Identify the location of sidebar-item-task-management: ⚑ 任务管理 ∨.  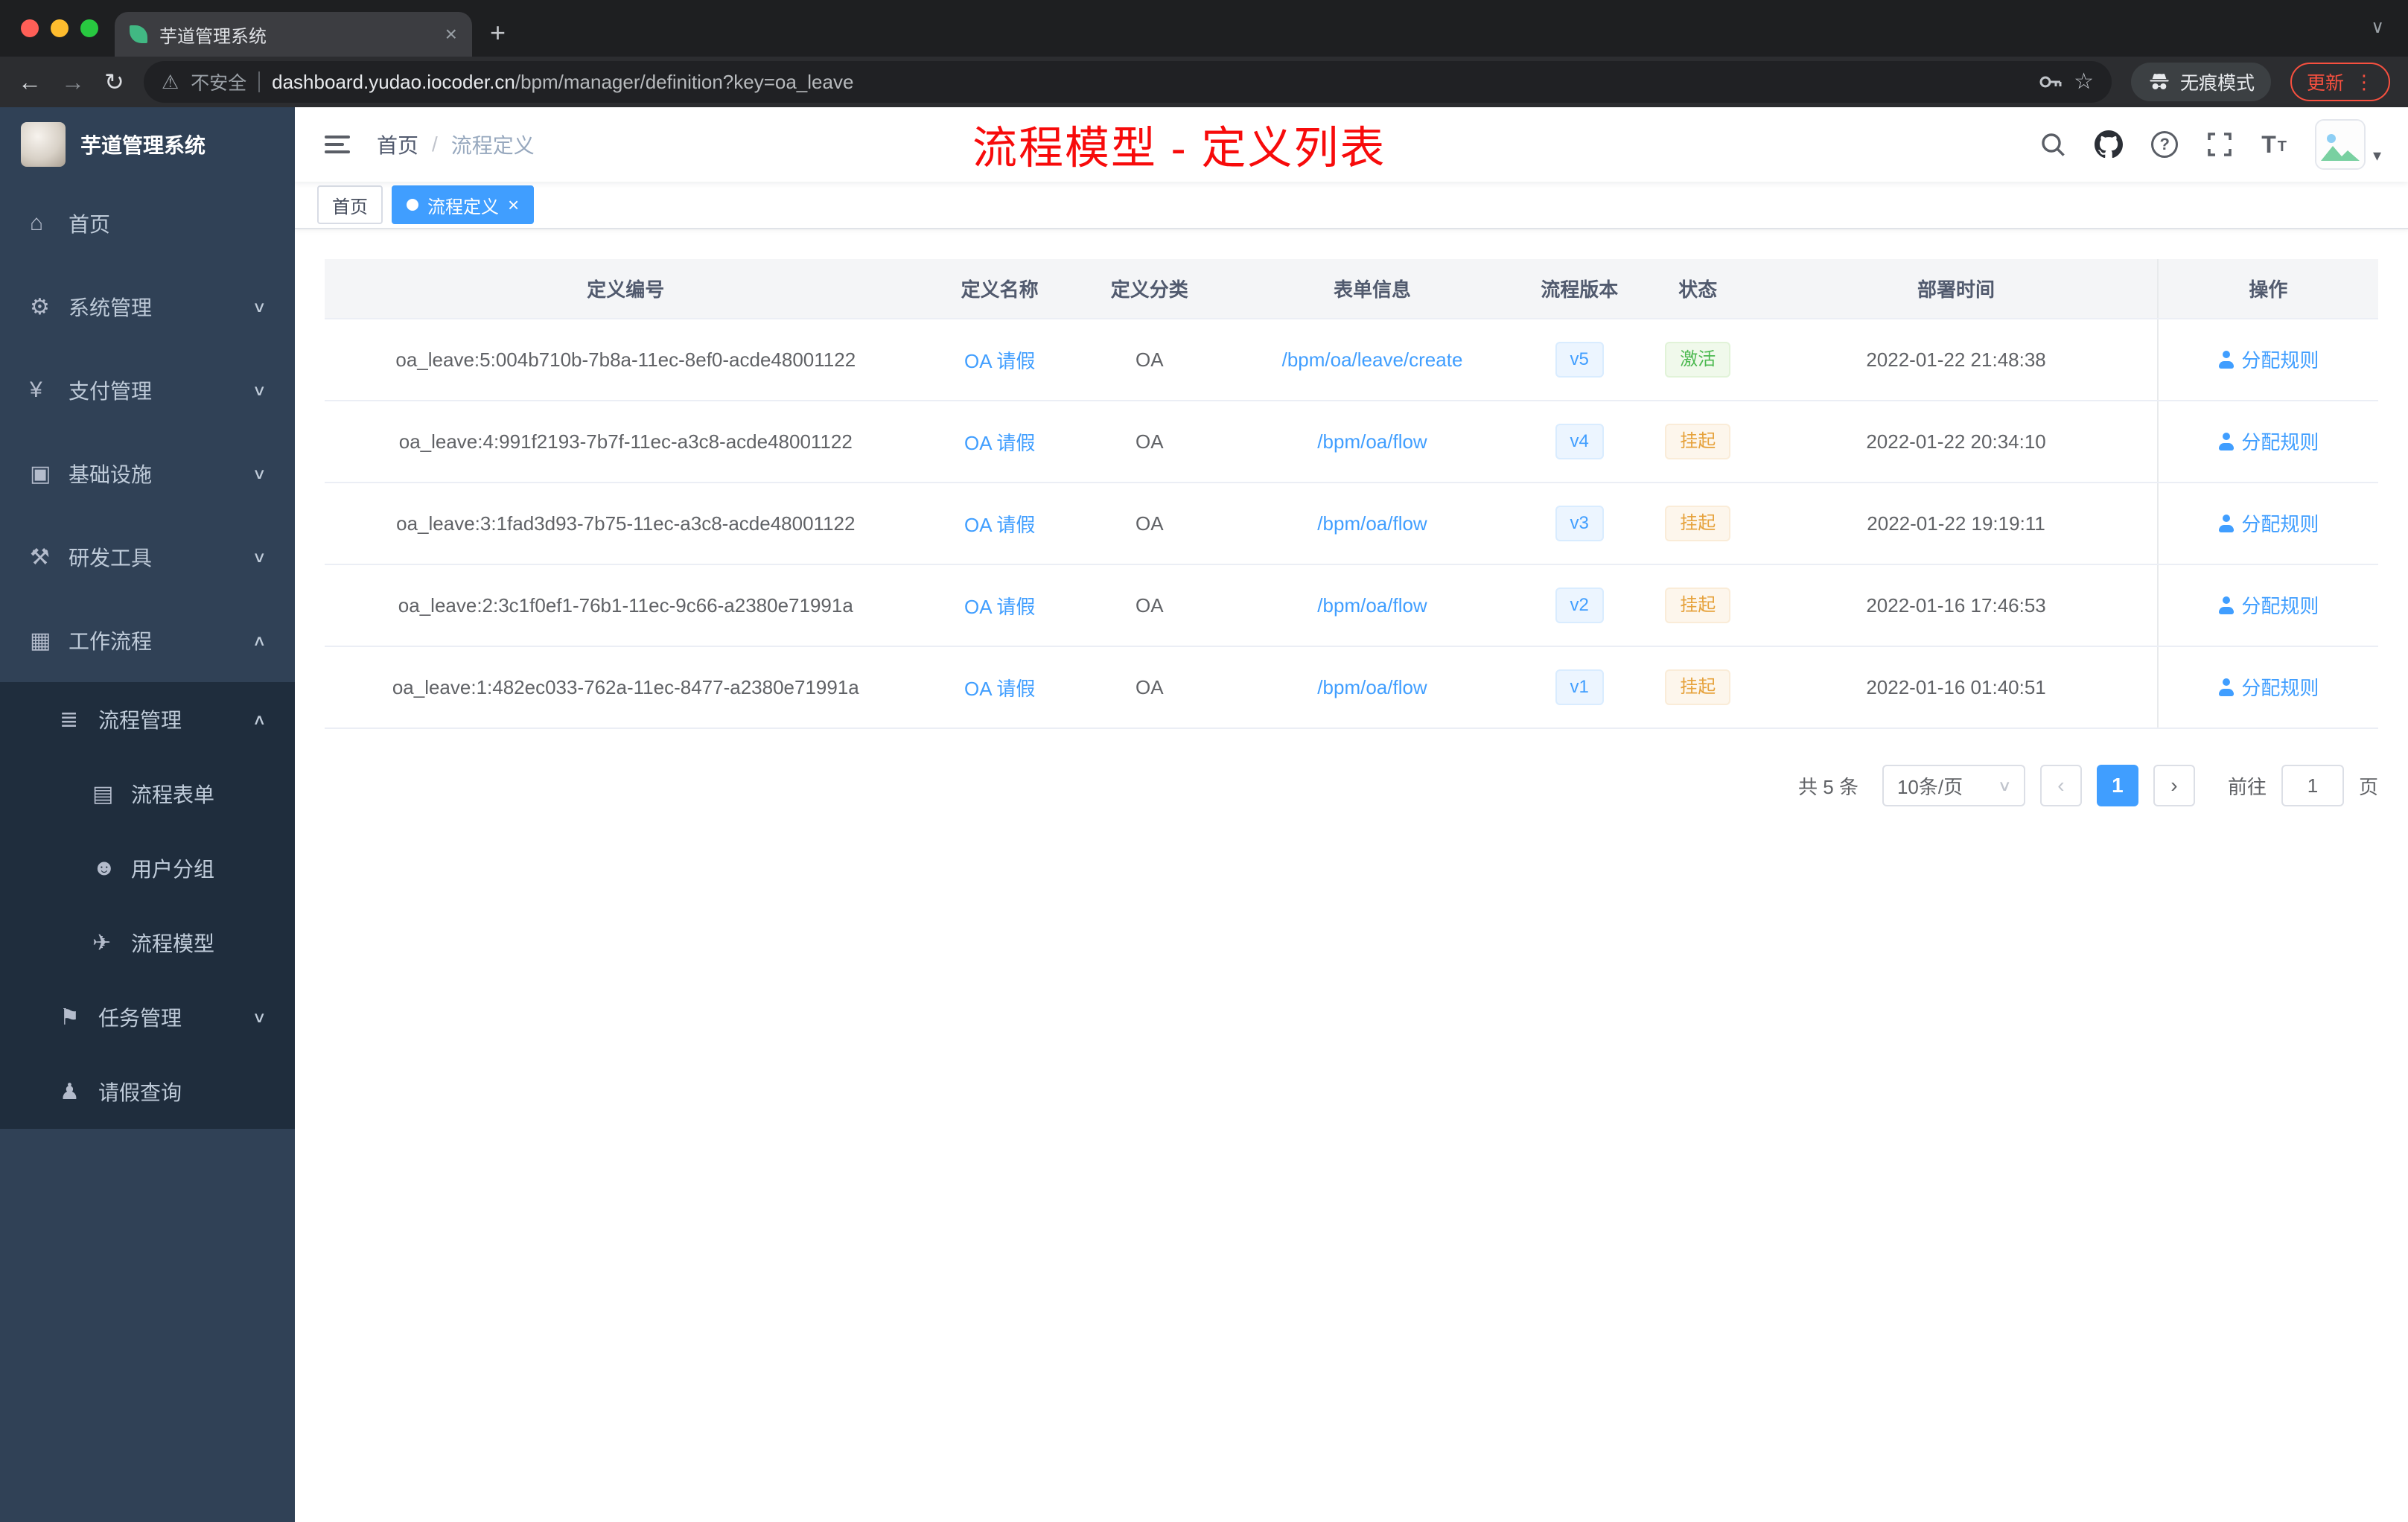
(147, 1017).